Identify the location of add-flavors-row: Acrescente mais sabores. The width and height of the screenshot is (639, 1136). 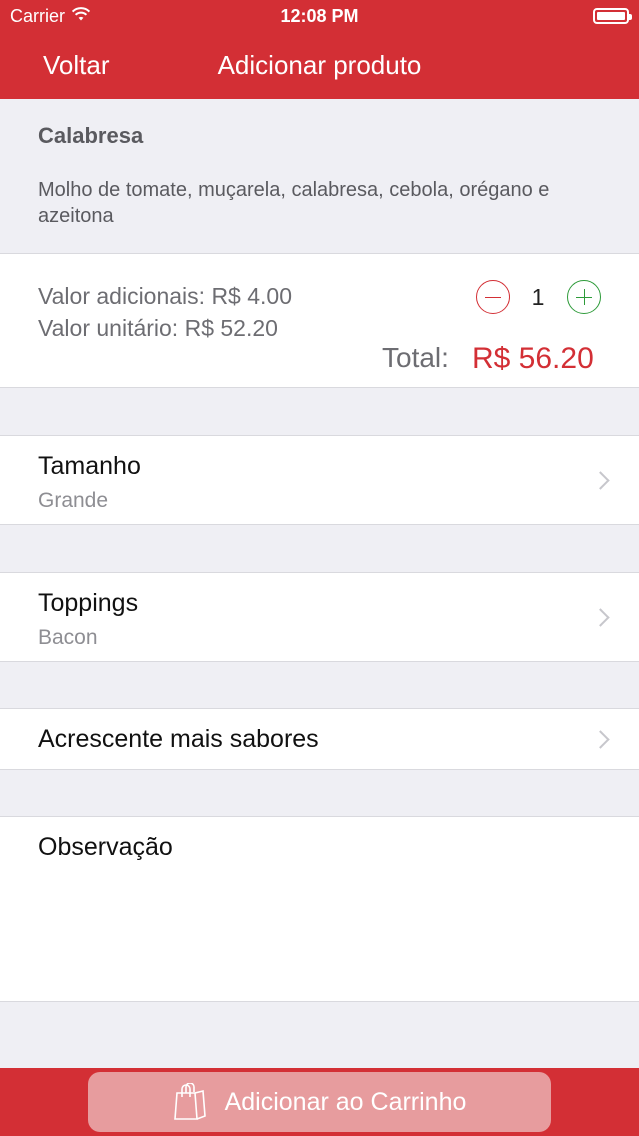
(319, 739).